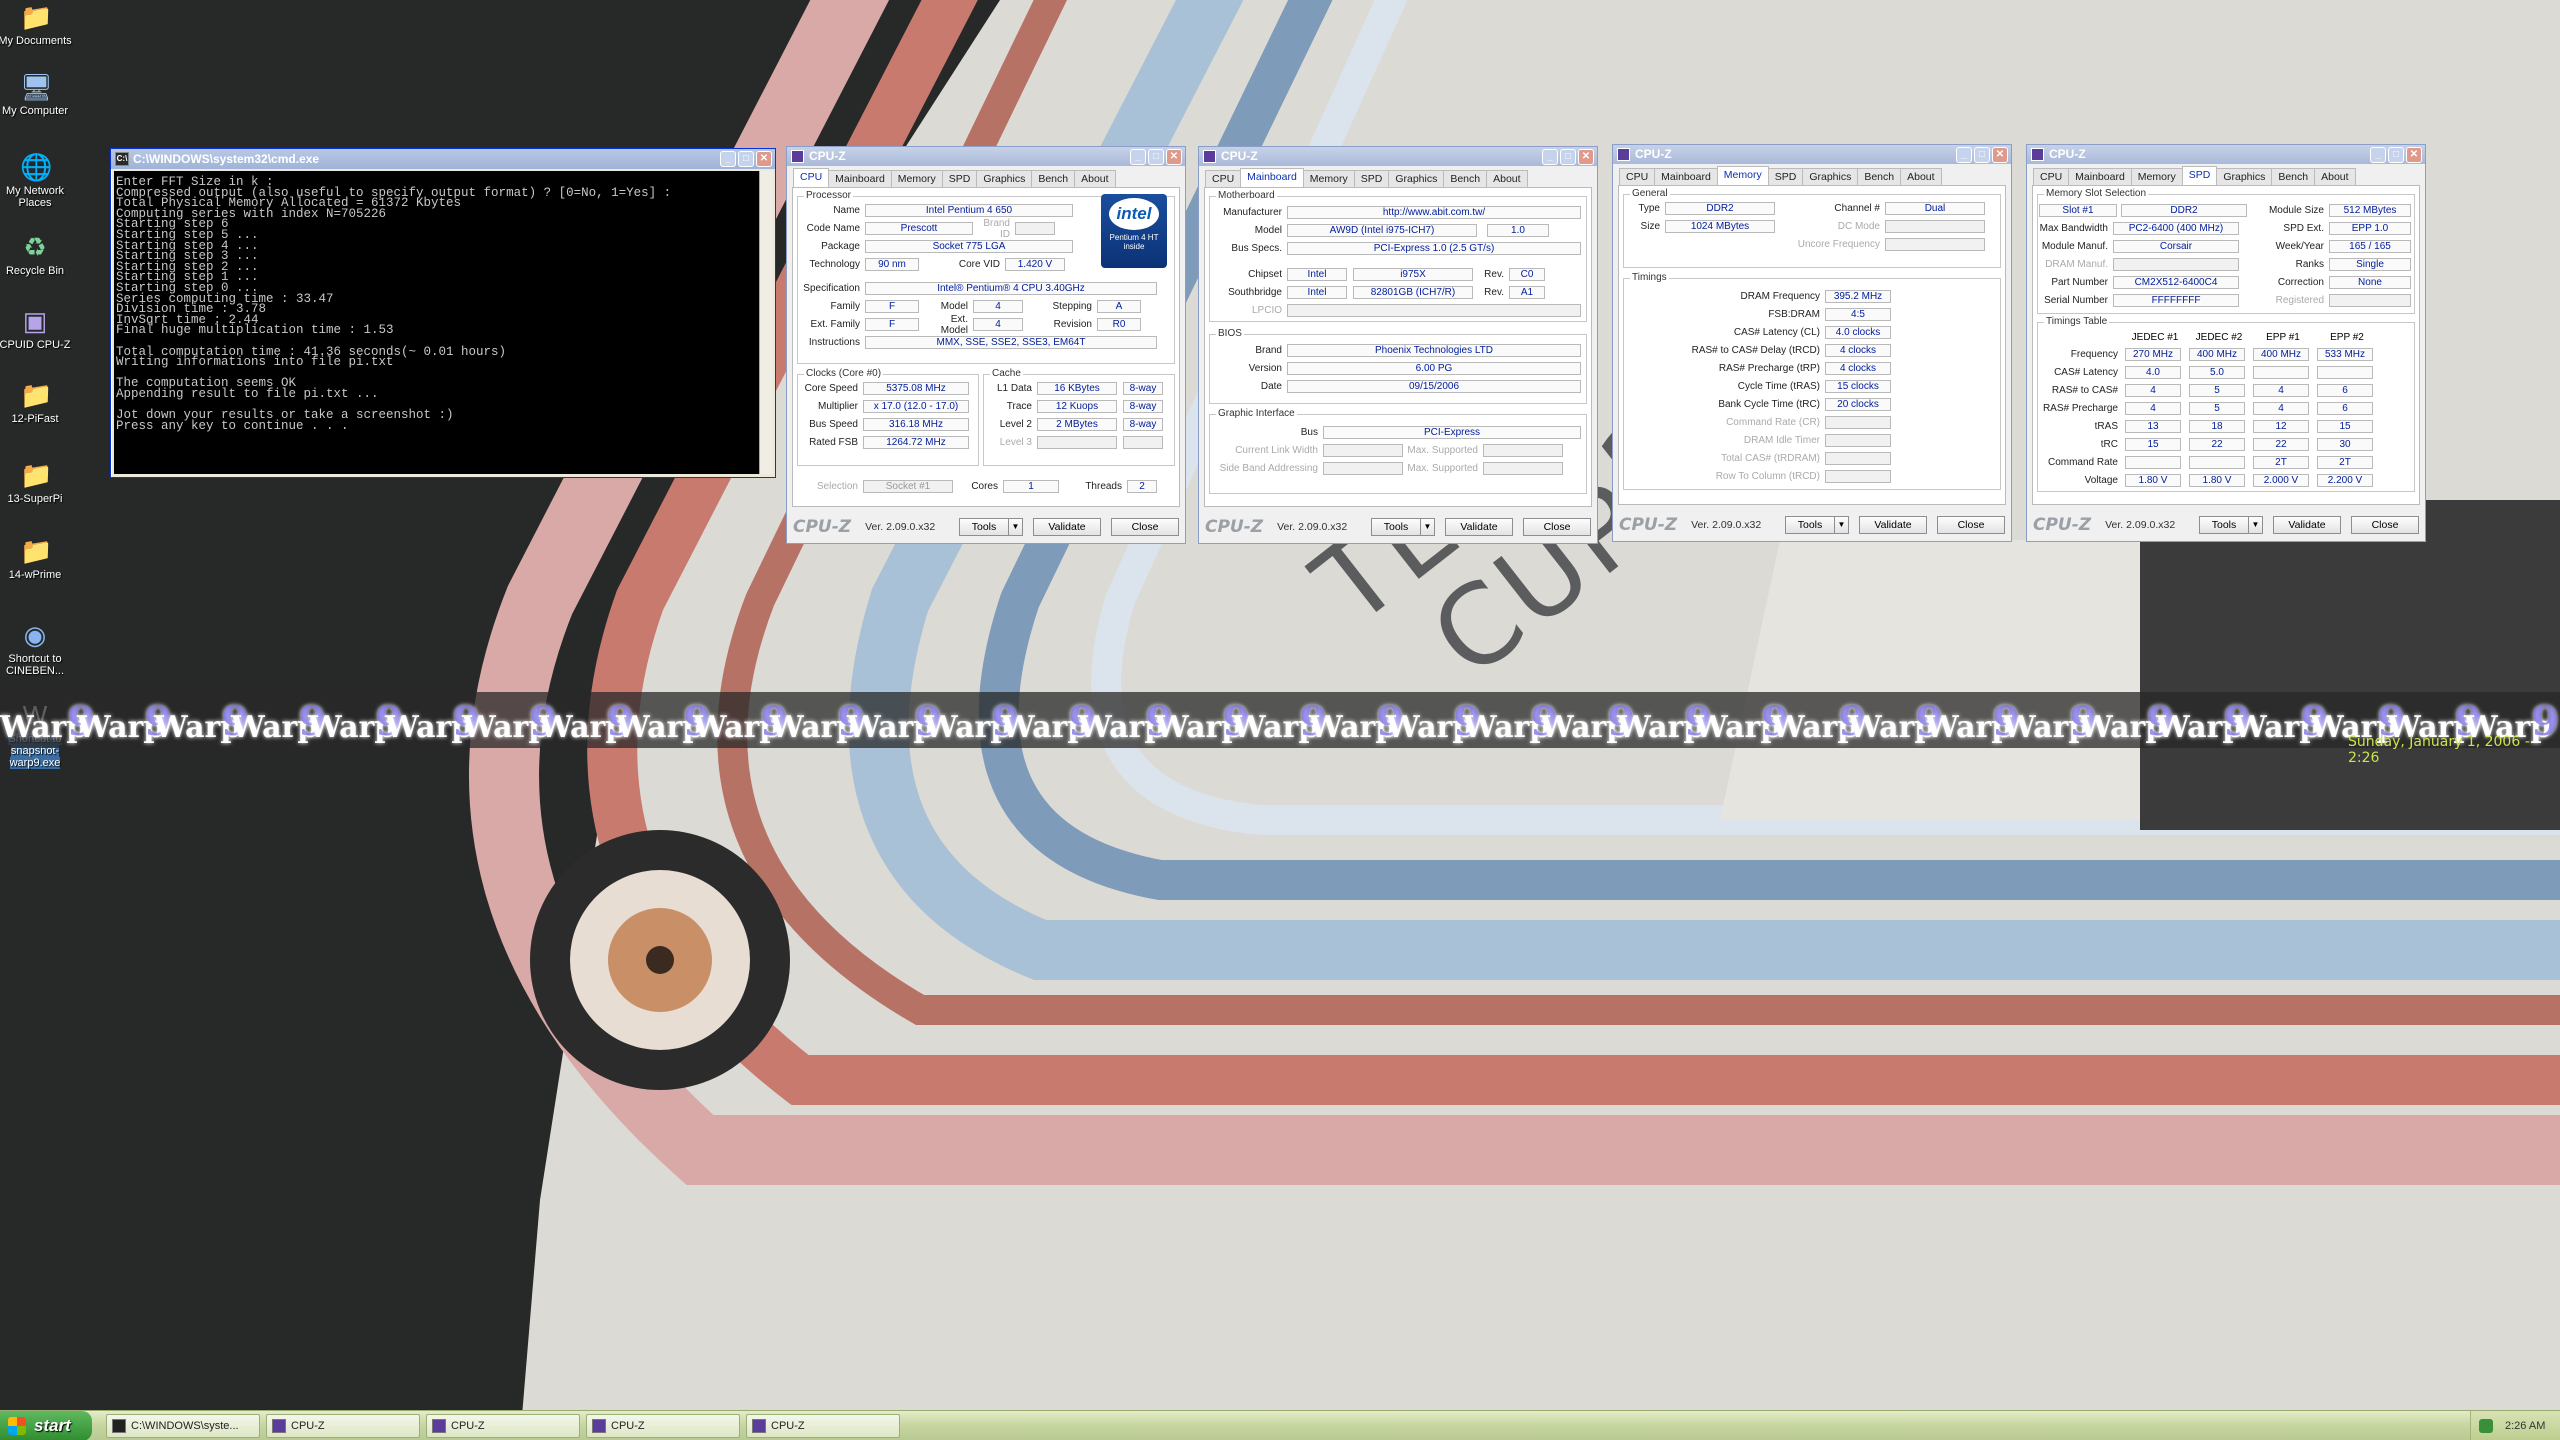 This screenshot has width=2560, height=1440. Describe the element at coordinates (36, 24) in the screenshot. I see `desktop-icon: 📁 My Documents` at that location.